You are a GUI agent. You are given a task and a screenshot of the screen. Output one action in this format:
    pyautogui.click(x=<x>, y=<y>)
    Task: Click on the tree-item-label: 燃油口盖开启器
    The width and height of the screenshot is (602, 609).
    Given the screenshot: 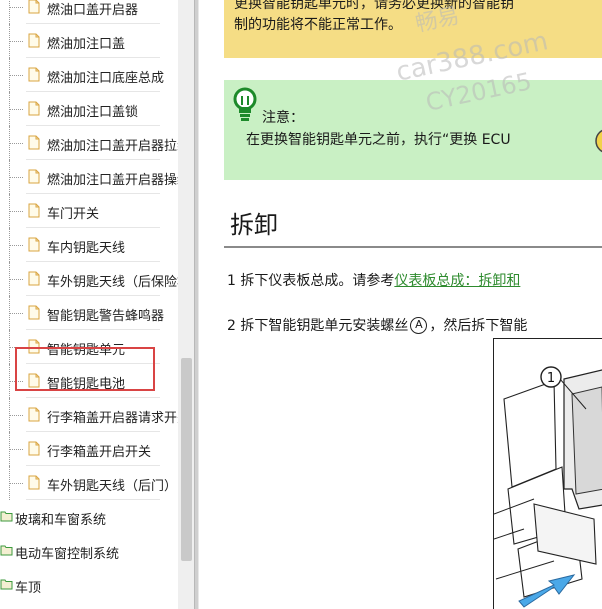 What is the action you would take?
    pyautogui.click(x=93, y=10)
    